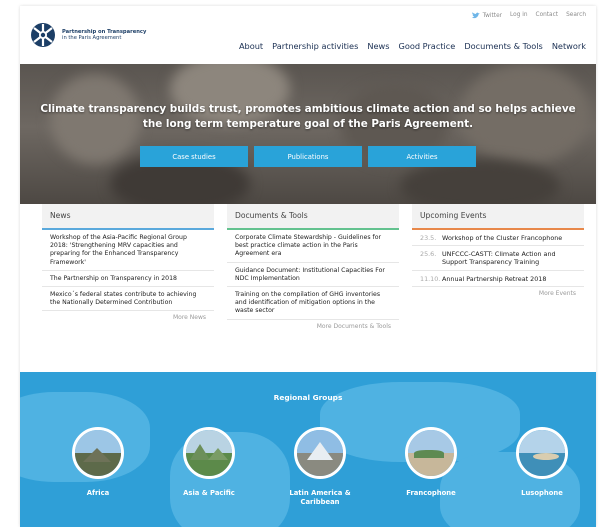 The height and width of the screenshot is (527, 606). What do you see at coordinates (475, 15) in the screenshot?
I see `twitter-icon` at bounding box center [475, 15].